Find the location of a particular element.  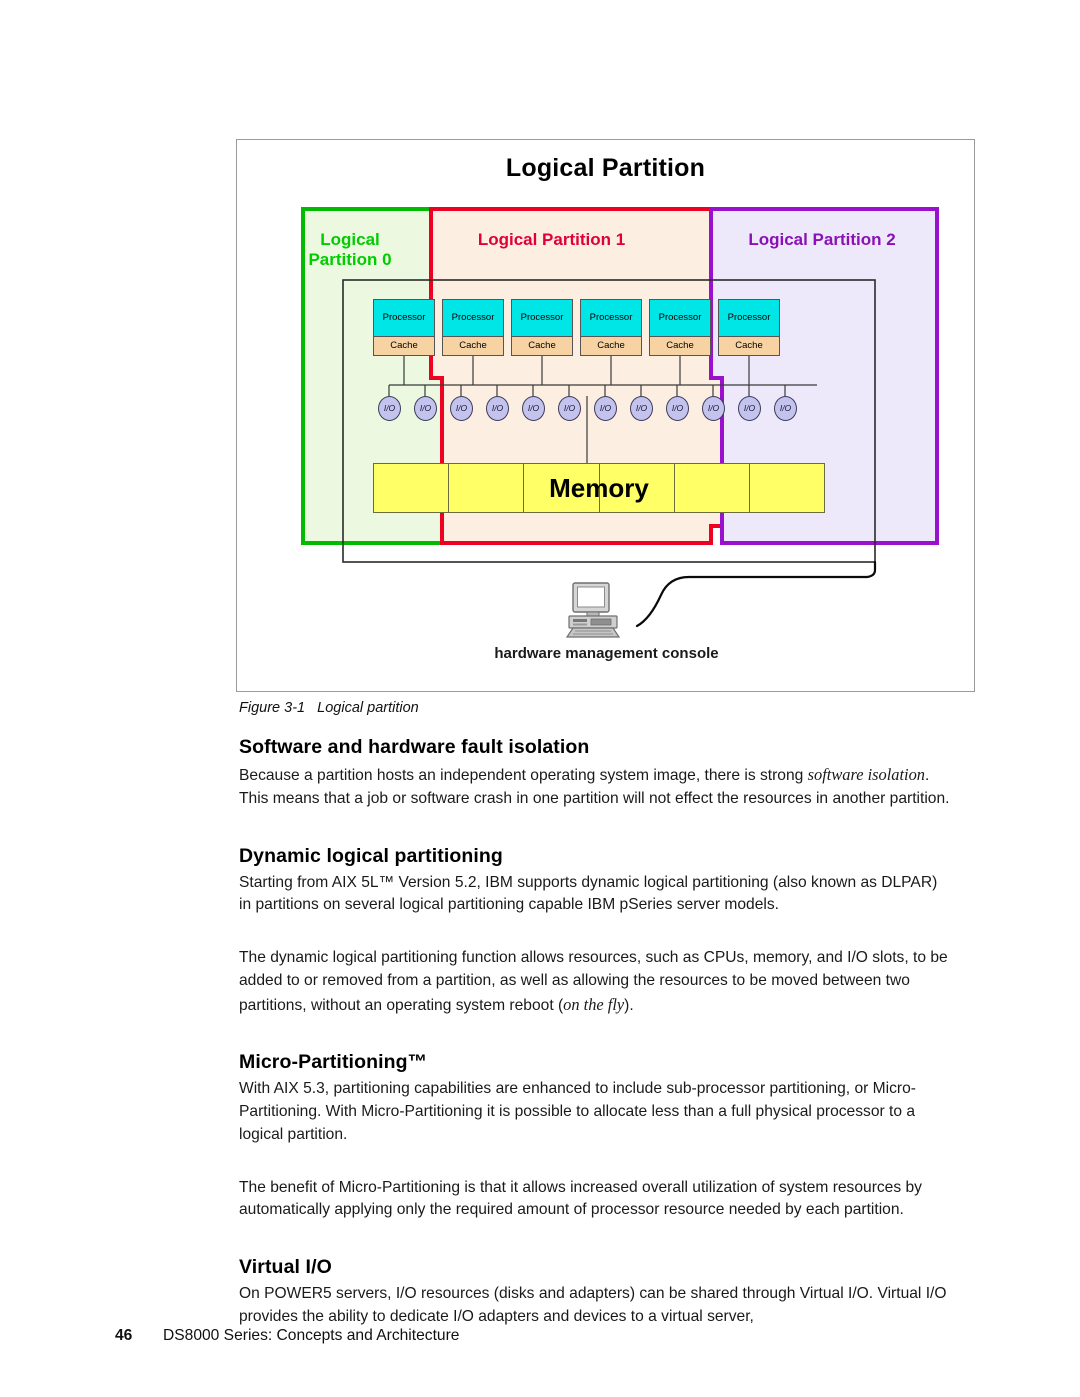

section-heading-fault-isolation: Software and hardware fault isolation is located at coordinates (414, 747).